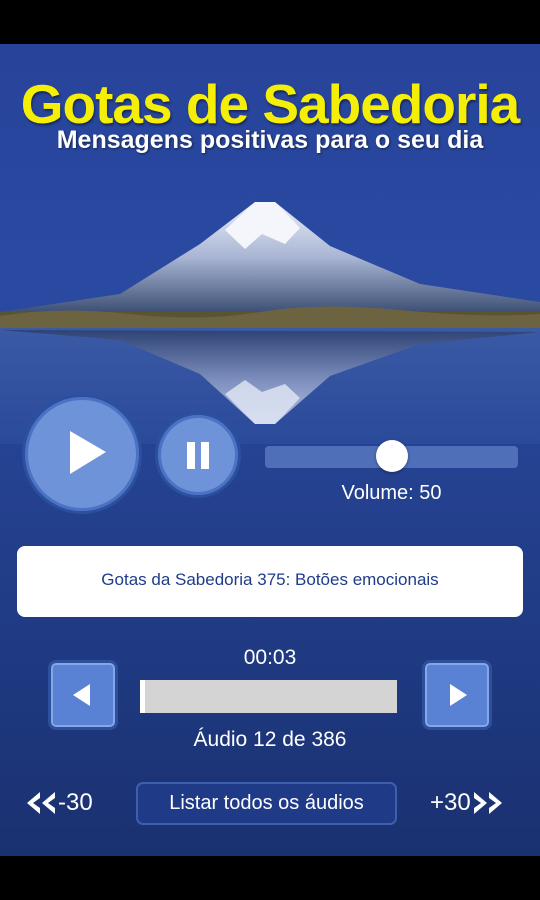 The image size is (540, 900). I want to click on next-button, so click(457, 695).